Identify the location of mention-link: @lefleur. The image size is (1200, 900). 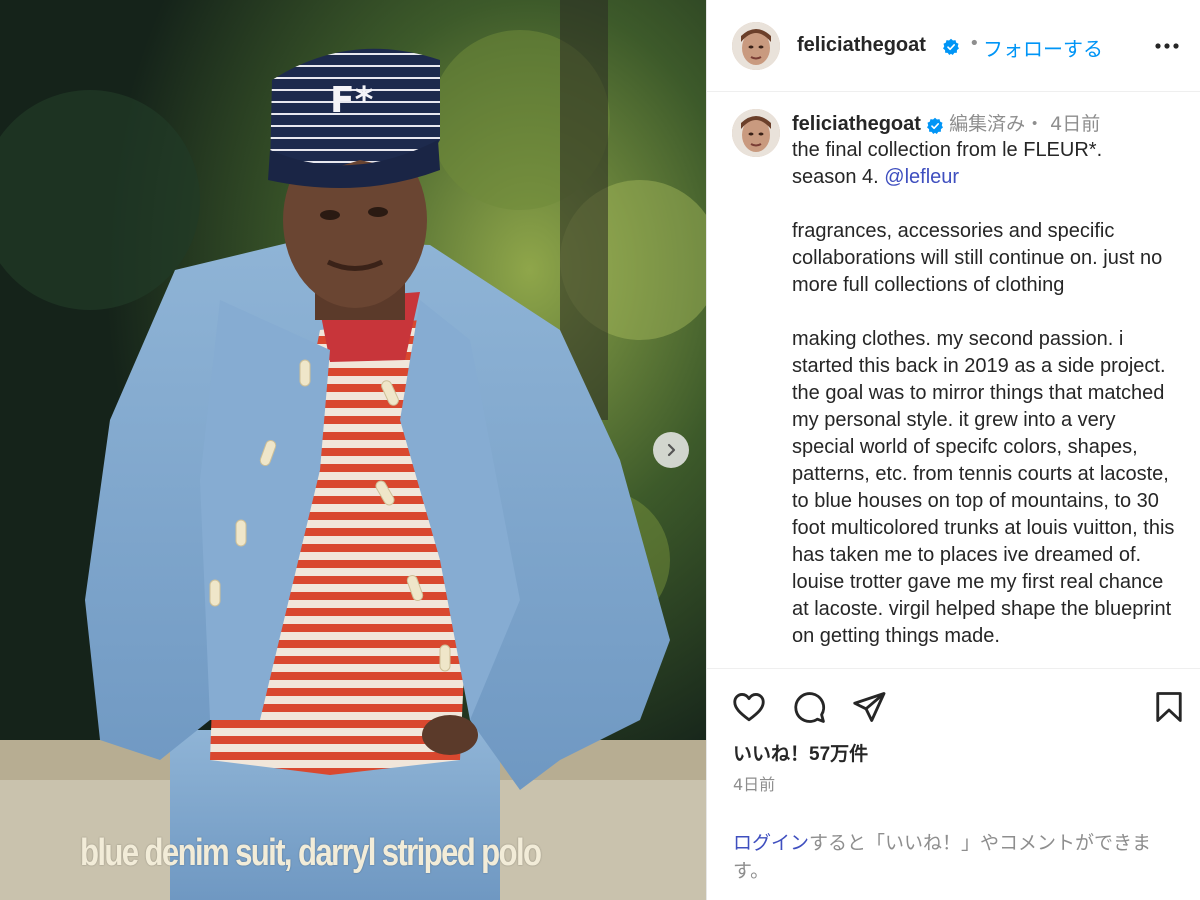
(921, 177).